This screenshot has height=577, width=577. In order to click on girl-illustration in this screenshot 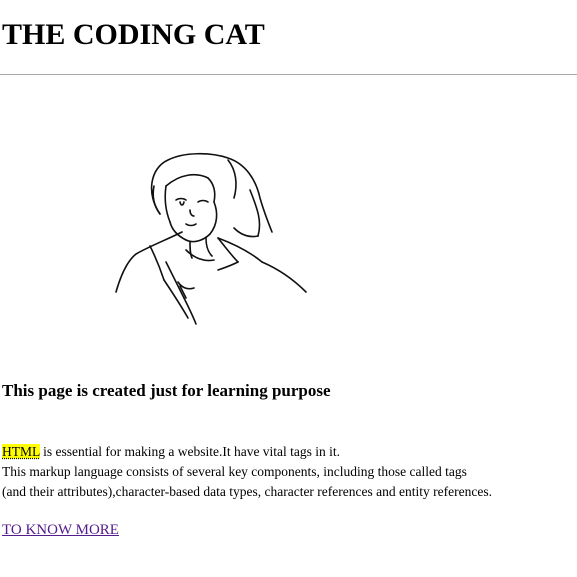, I will do `click(213, 239)`.